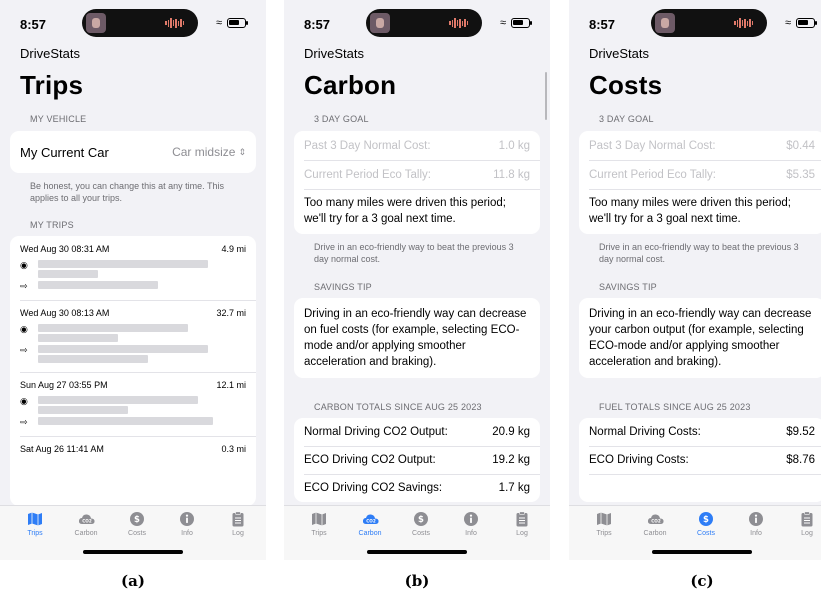  What do you see at coordinates (133, 336) in the screenshot?
I see `trip-row: Wed Aug 30 08:13 AM 32.7 mi ◉ ⇨` at bounding box center [133, 336].